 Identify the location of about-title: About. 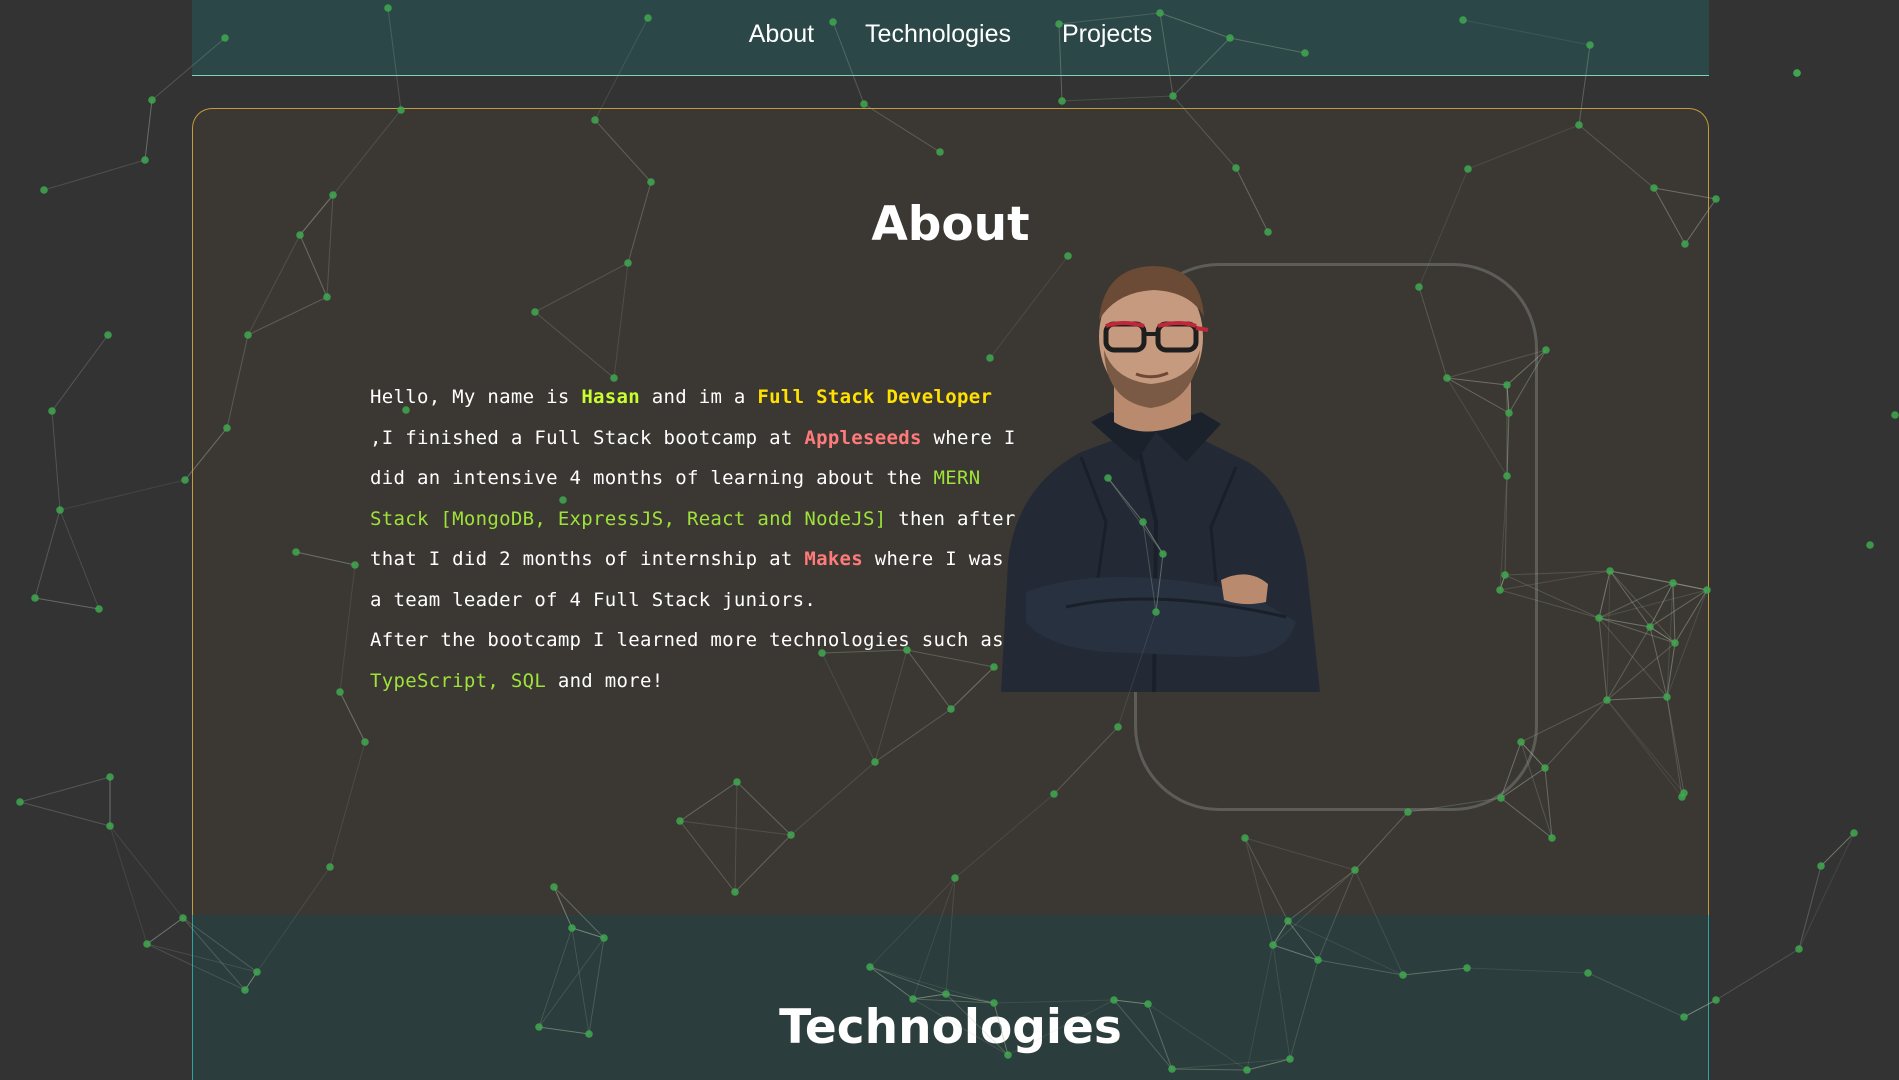
(950, 224).